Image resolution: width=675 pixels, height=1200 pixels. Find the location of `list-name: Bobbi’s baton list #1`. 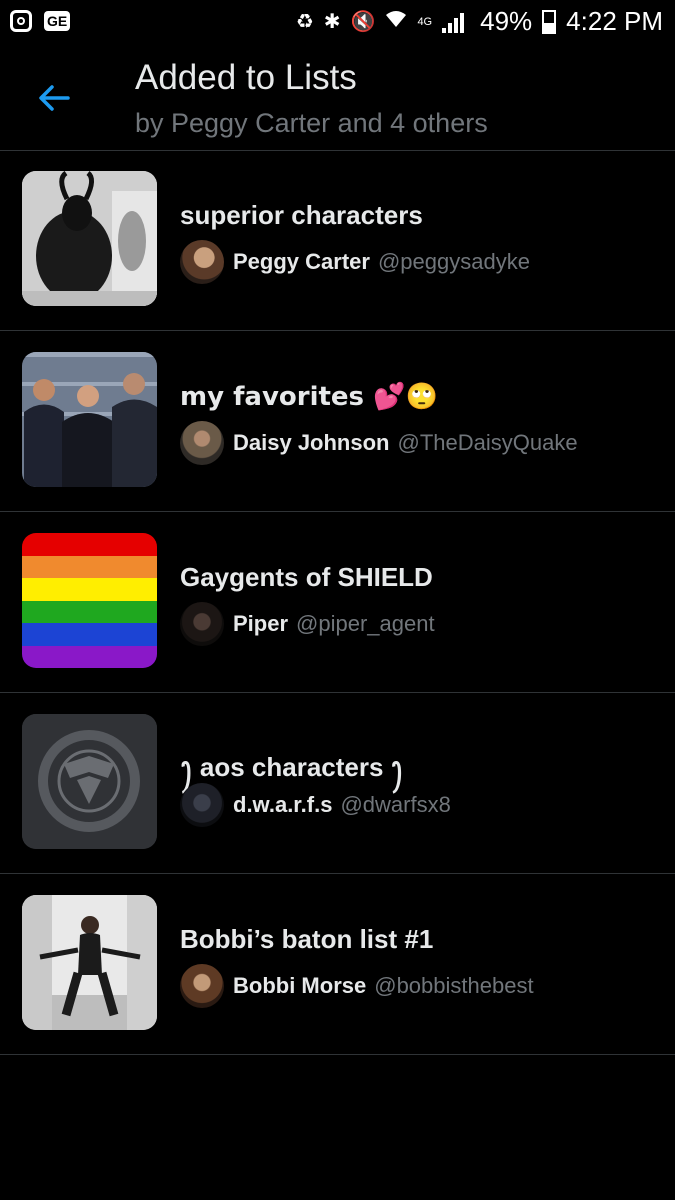

list-name: Bobbi’s baton list #1 is located at coordinates (307, 939).